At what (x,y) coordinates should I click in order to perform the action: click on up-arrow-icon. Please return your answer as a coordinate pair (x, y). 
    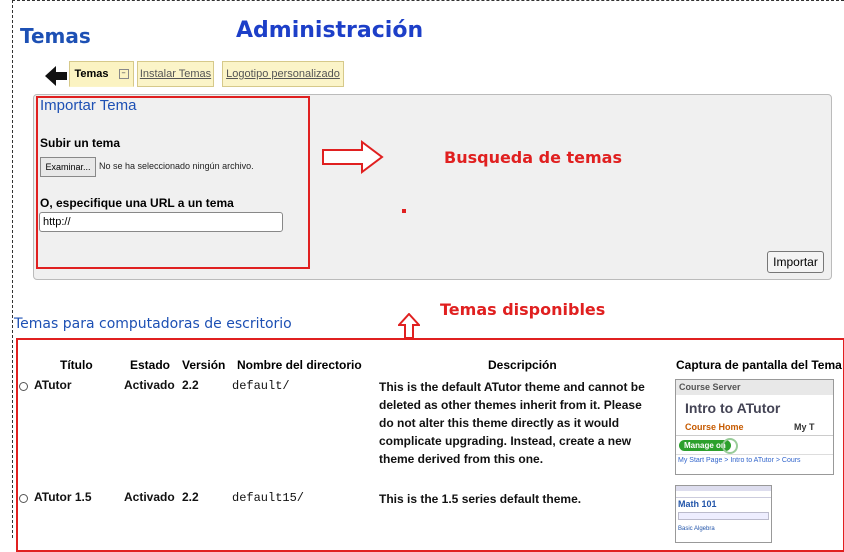
    Looking at the image, I should click on (409, 326).